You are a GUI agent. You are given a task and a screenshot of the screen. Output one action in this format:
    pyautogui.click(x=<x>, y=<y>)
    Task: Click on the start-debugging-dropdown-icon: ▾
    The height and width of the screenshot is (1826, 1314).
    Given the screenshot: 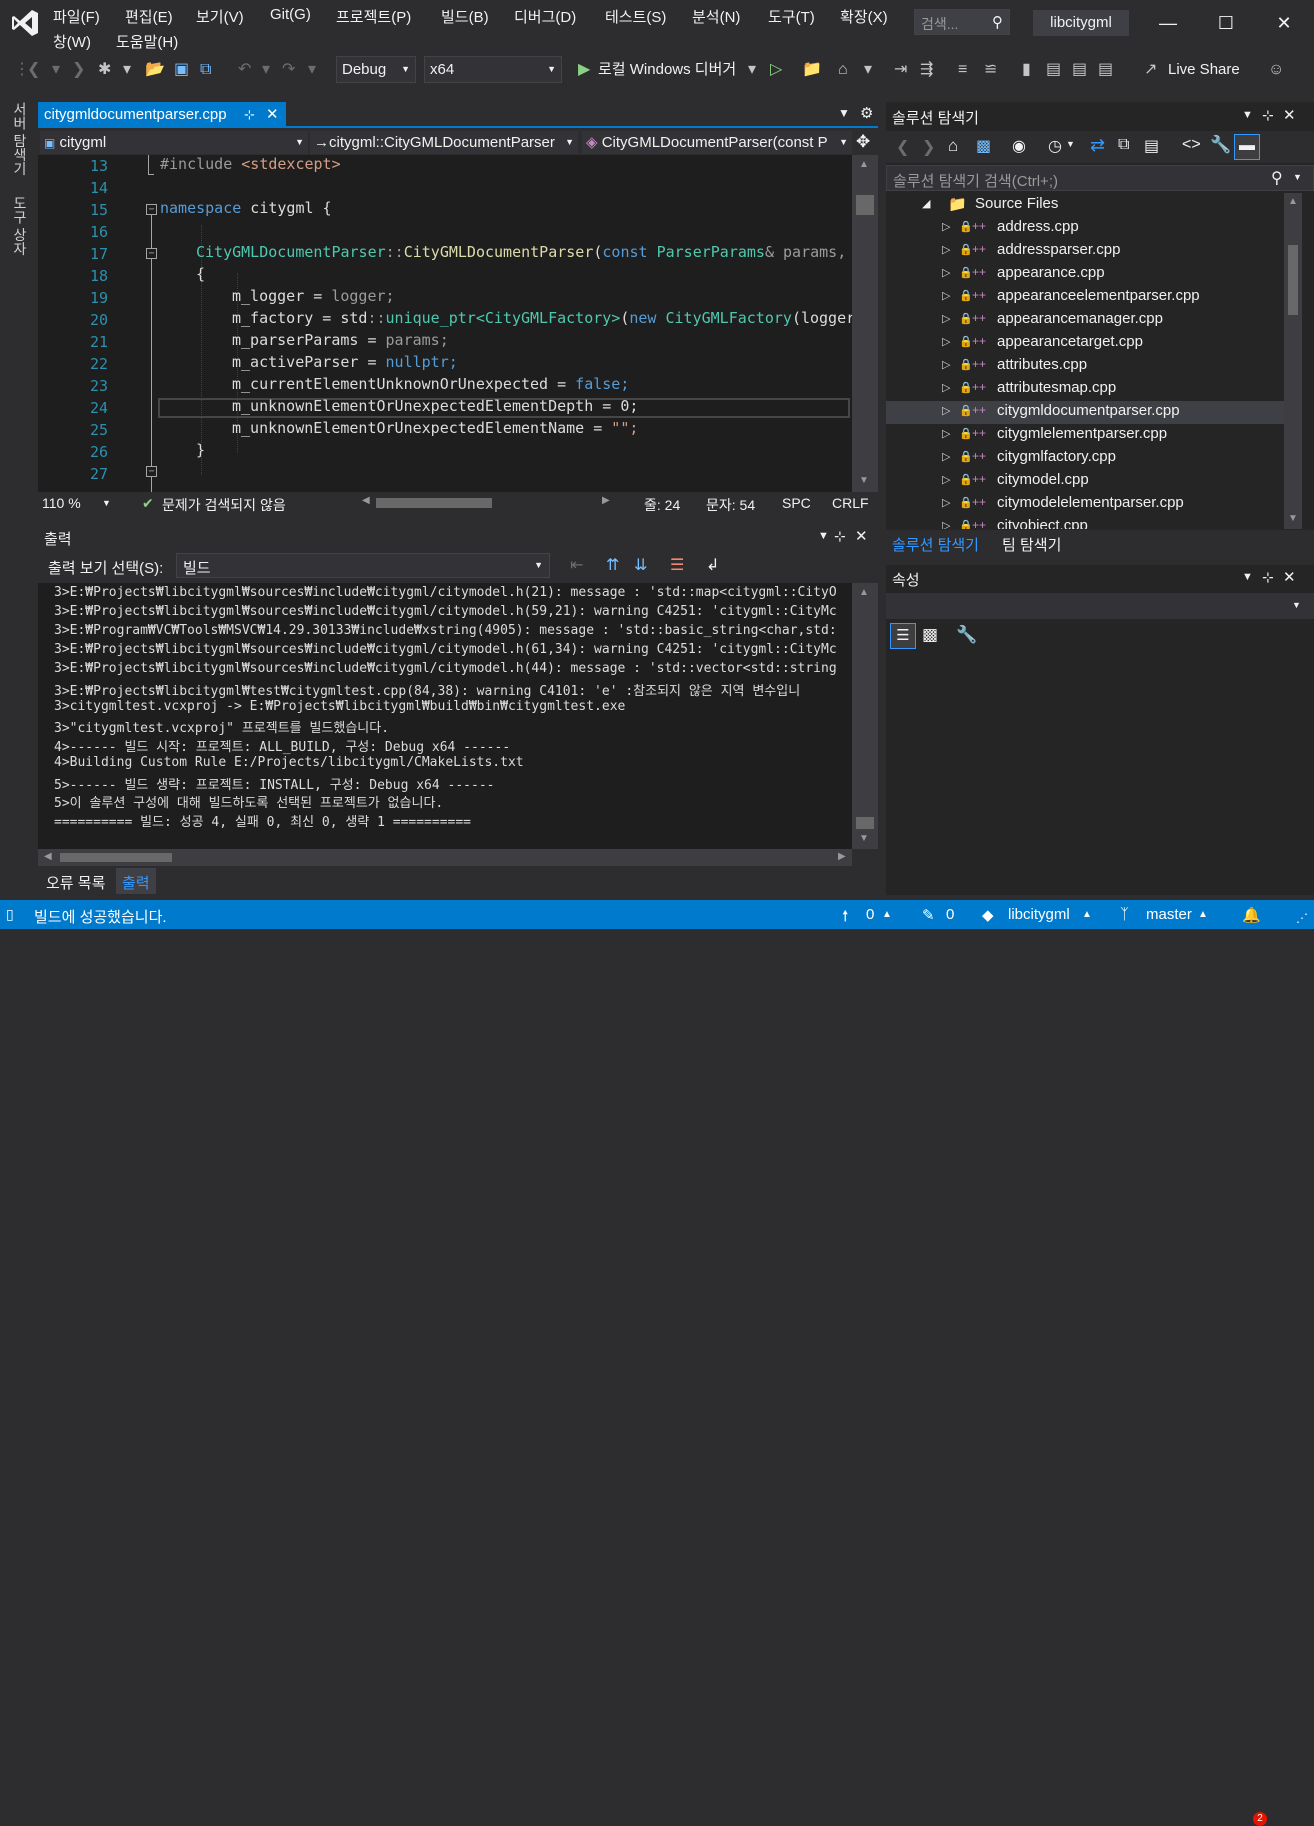 What is the action you would take?
    pyautogui.click(x=752, y=70)
    